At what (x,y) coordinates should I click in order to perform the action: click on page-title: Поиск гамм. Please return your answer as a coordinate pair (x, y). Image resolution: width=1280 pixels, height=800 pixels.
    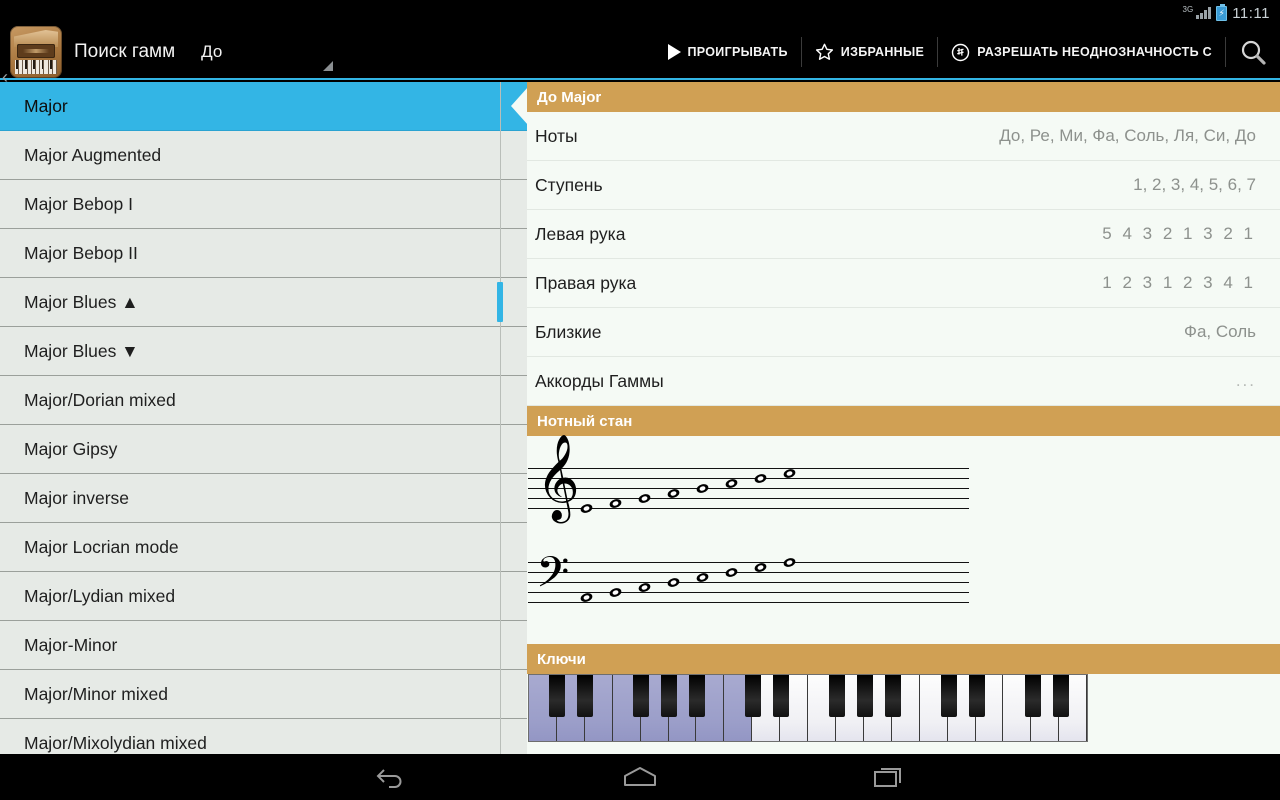
    Looking at the image, I should click on (125, 51).